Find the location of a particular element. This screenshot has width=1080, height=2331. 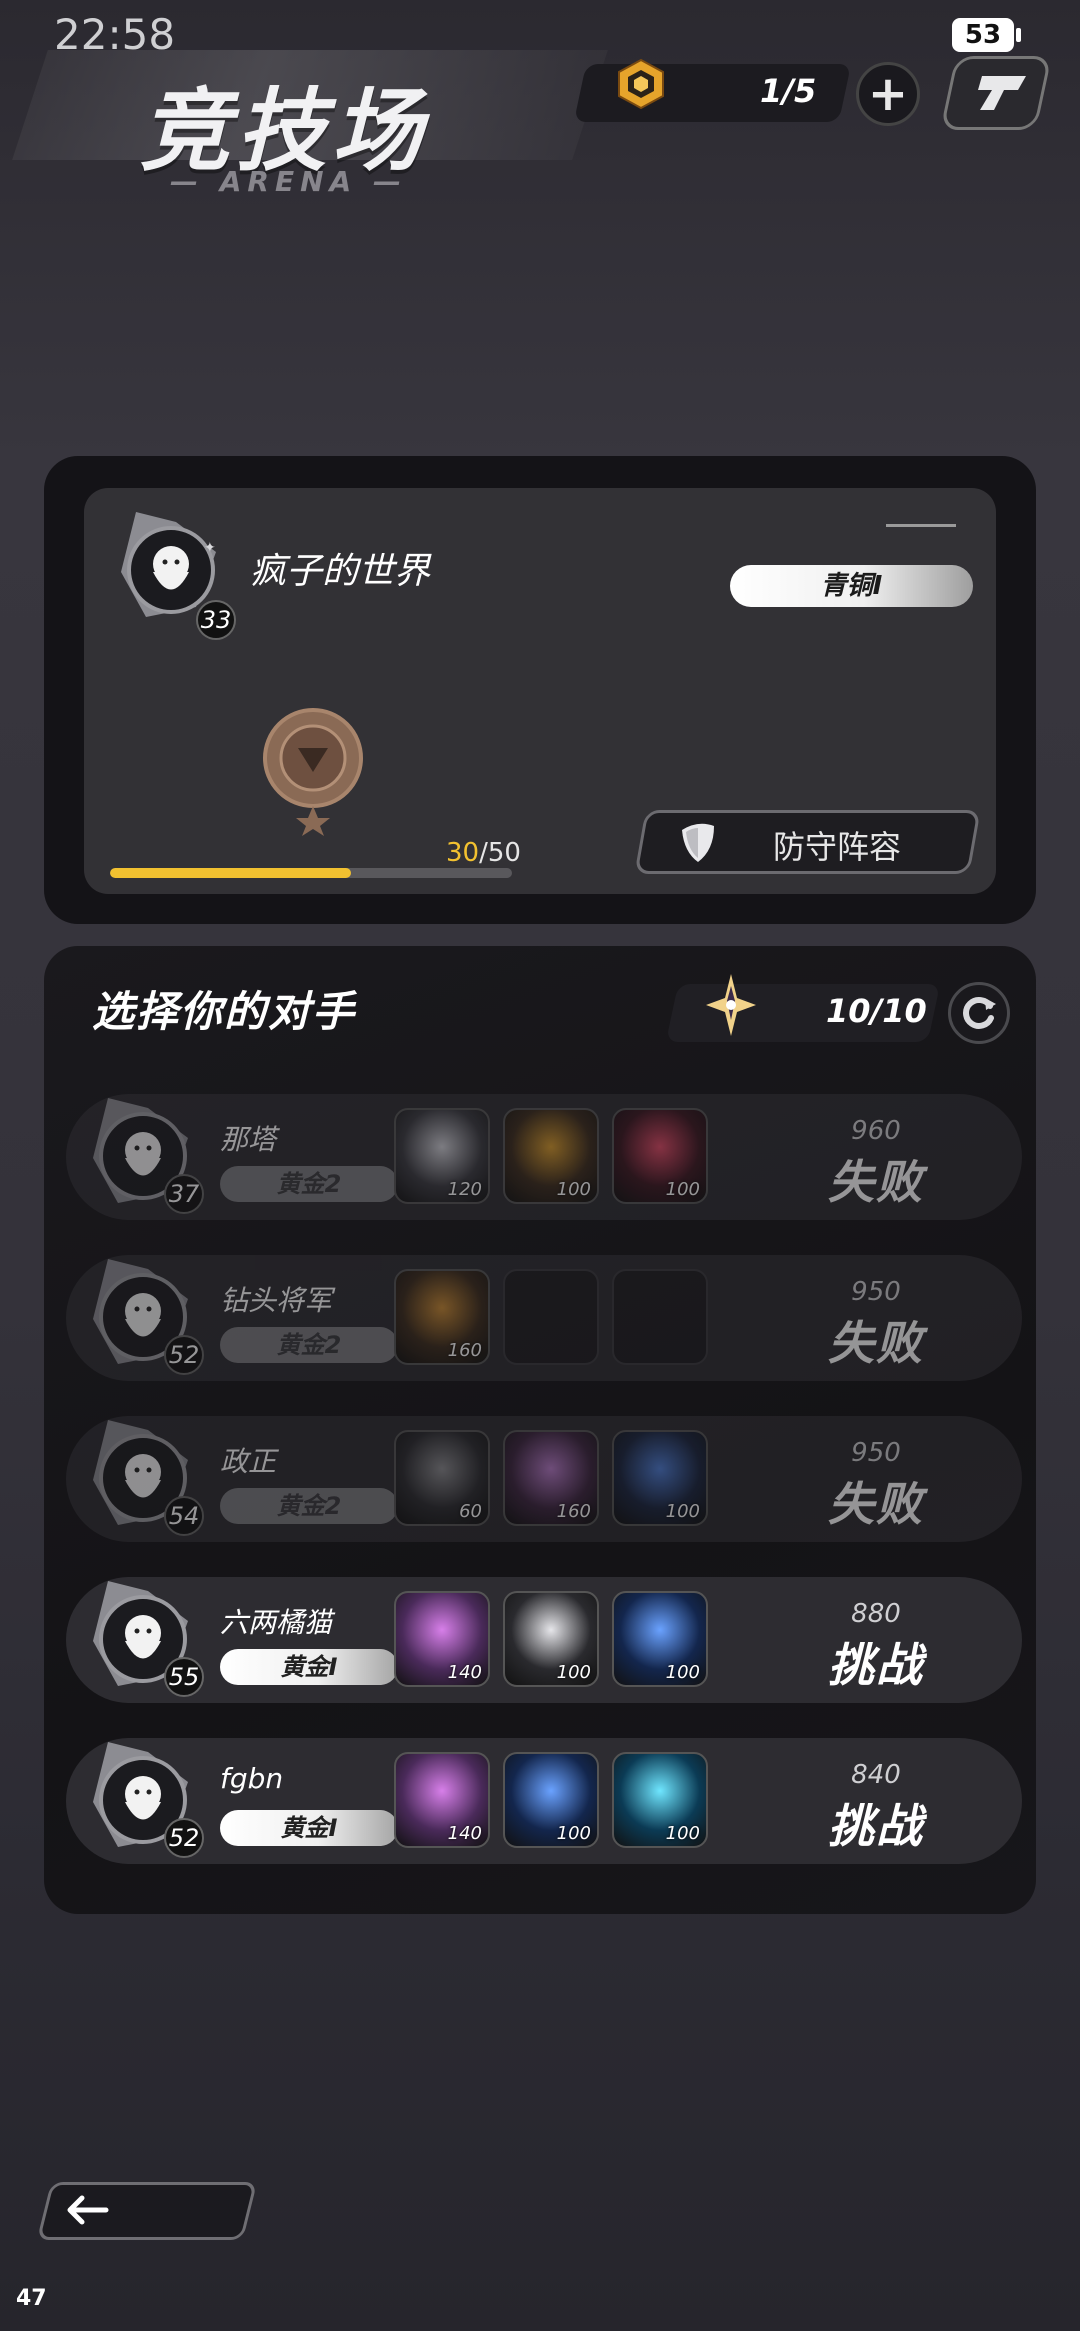

ticket-icon is located at coordinates (641, 84).